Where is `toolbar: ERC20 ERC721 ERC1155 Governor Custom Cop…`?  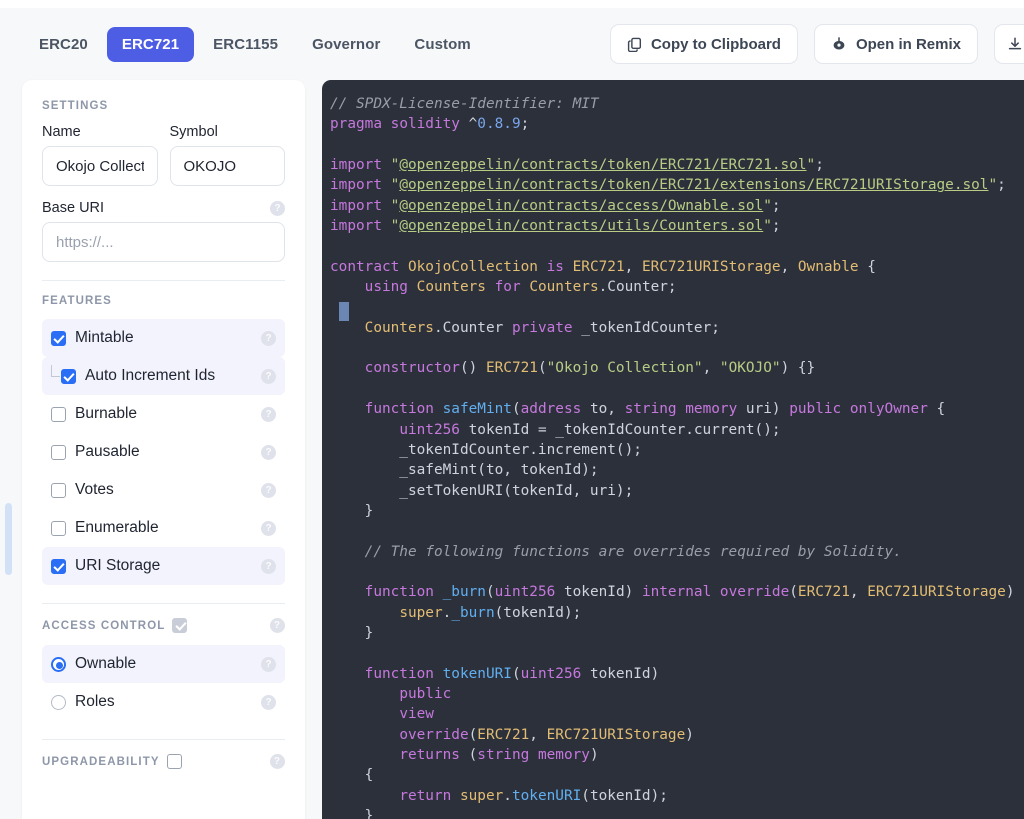
toolbar: ERC20 ERC721 ERC1155 Governor Custom Cop… is located at coordinates (512, 44).